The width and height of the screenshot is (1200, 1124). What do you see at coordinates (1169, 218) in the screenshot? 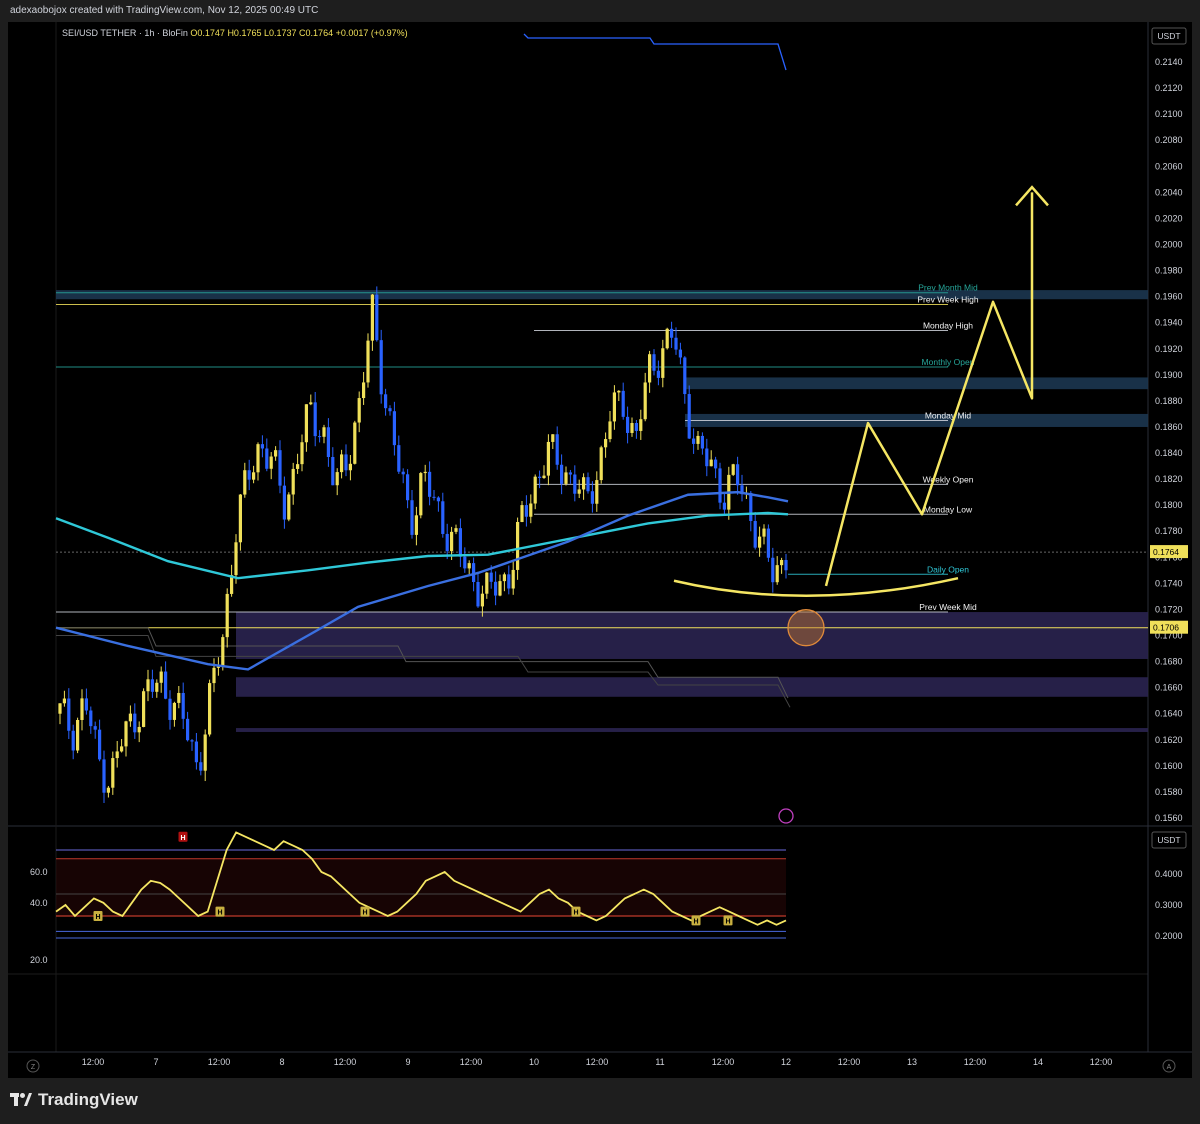
I see `price-tick-label: 0.2020` at bounding box center [1169, 218].